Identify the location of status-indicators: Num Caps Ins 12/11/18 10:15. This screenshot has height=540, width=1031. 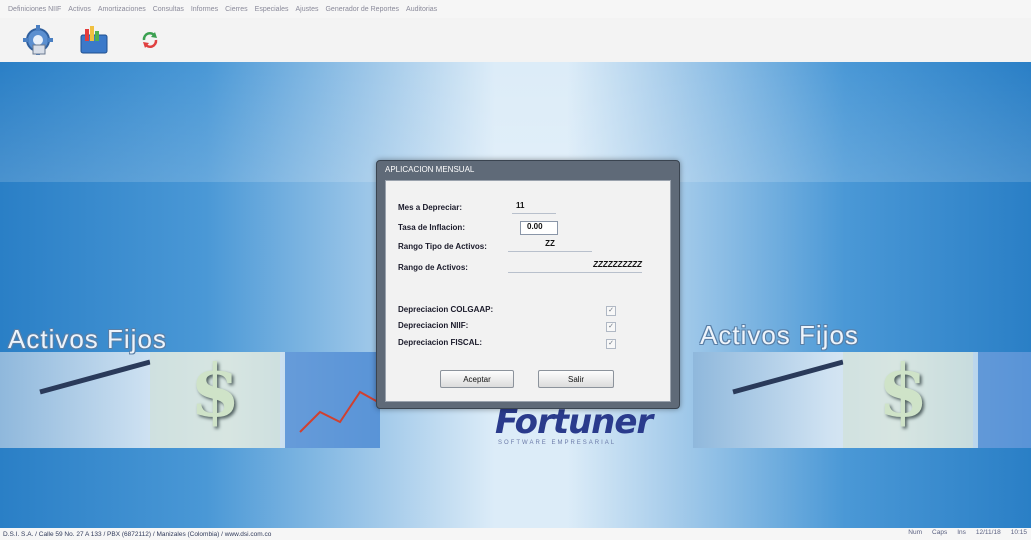
(962, 532).